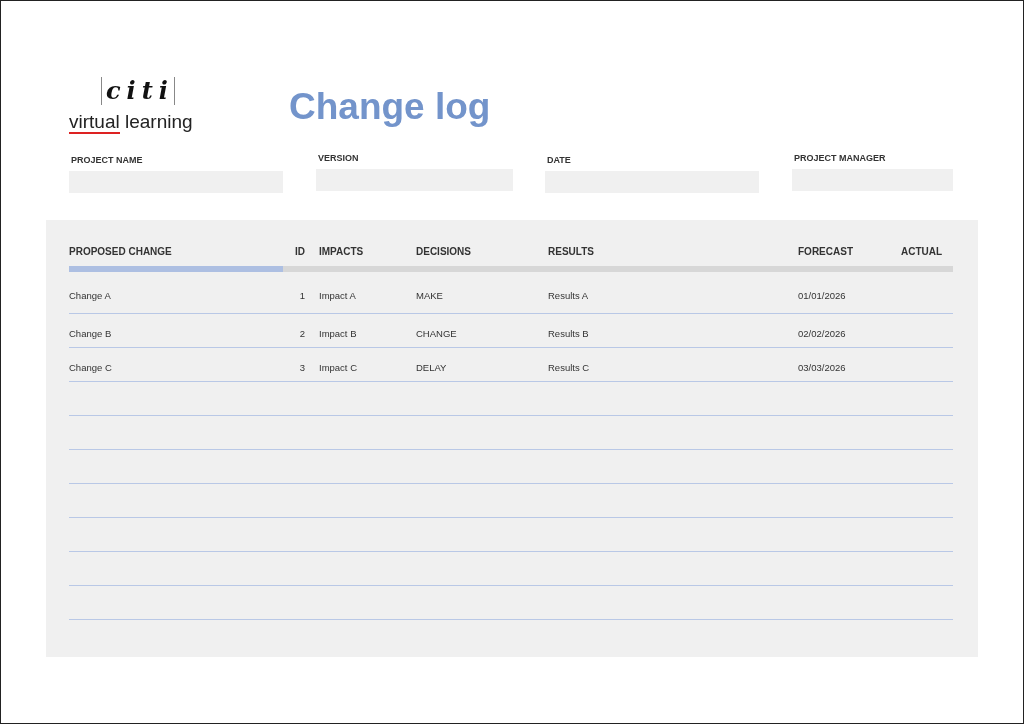 Image resolution: width=1024 pixels, height=724 pixels. I want to click on column-header: RESULTS, so click(571, 252).